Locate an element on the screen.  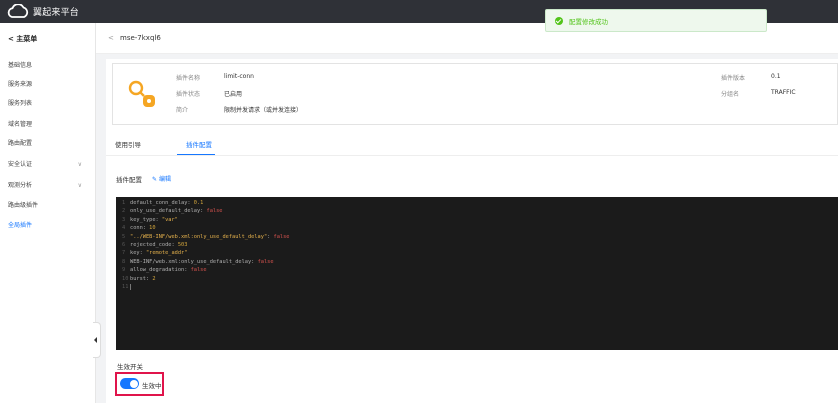
key-icon is located at coordinates (141, 93).